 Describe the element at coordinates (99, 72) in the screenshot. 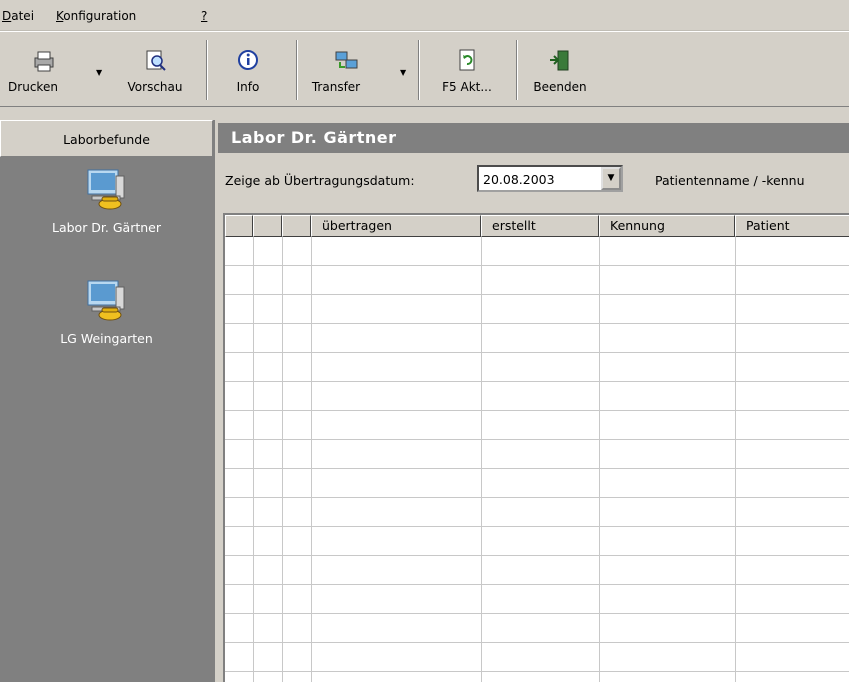

I see `print-dropdown-arrow-icon: ▼` at that location.